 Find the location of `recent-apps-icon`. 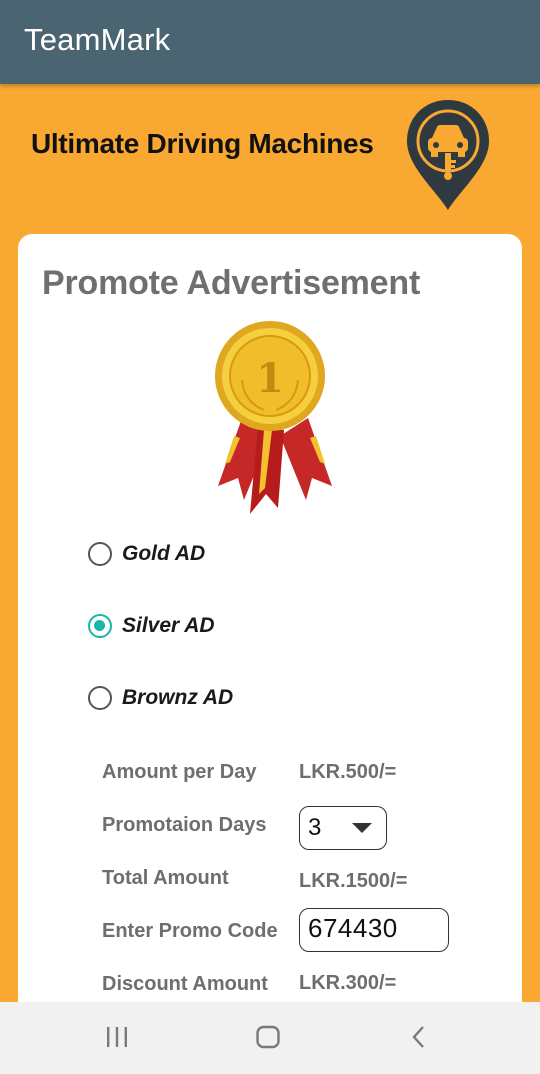

recent-apps-icon is located at coordinates (117, 1037).